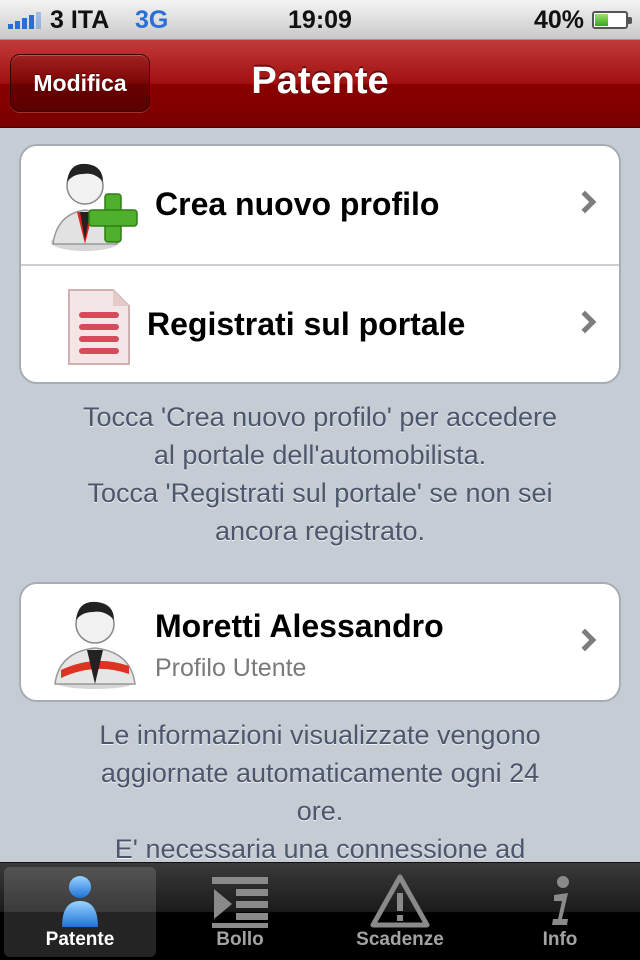 Image resolution: width=640 pixels, height=960 pixels. I want to click on add-user-icon, so click(94, 207).